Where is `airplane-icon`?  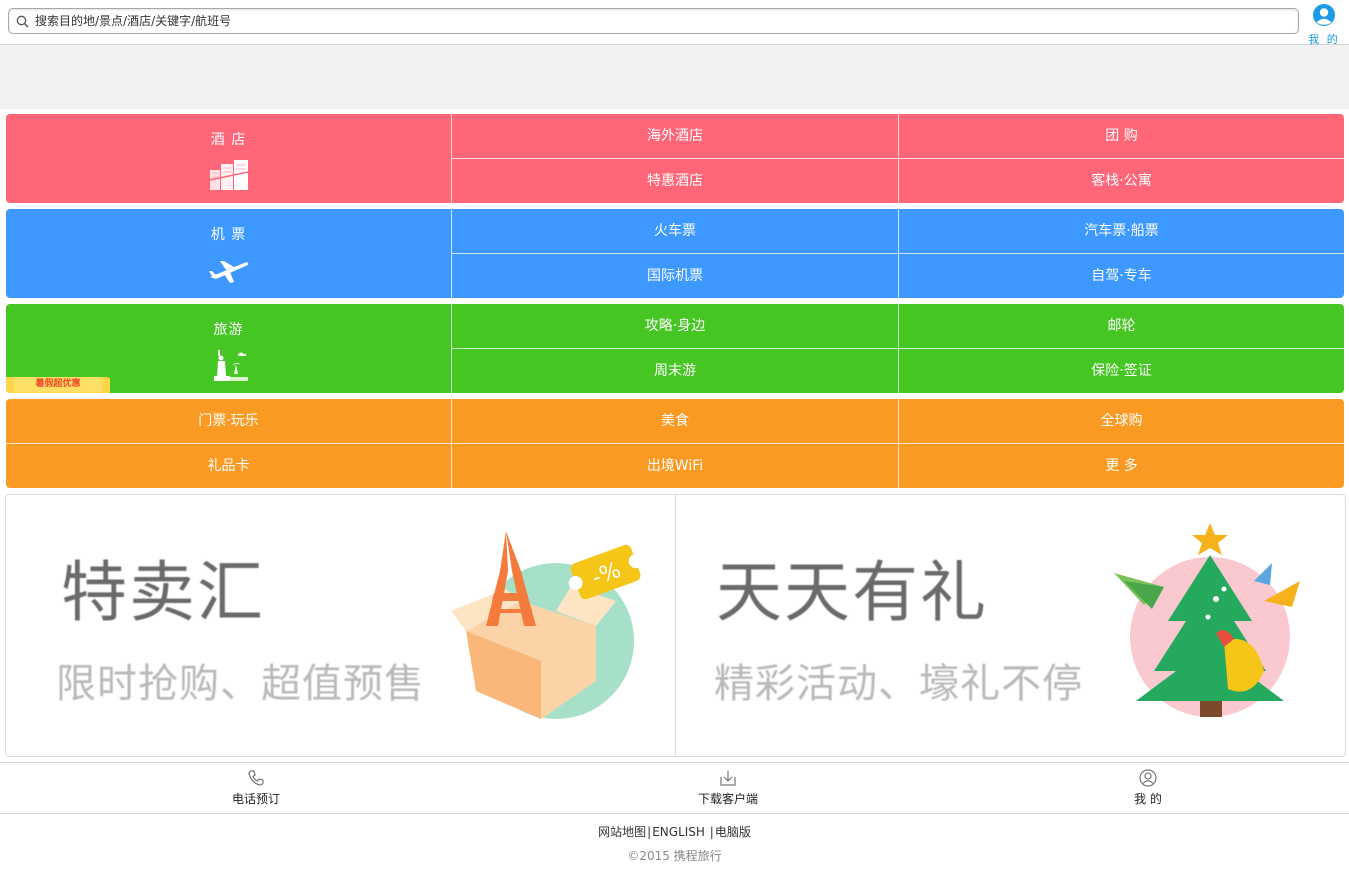 airplane-icon is located at coordinates (229, 272).